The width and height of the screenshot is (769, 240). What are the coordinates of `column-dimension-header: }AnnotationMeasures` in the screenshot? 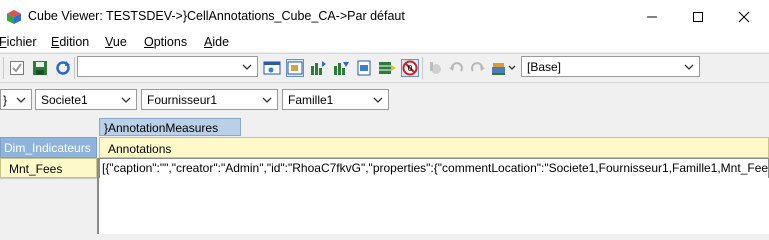 It's located at (170, 127).